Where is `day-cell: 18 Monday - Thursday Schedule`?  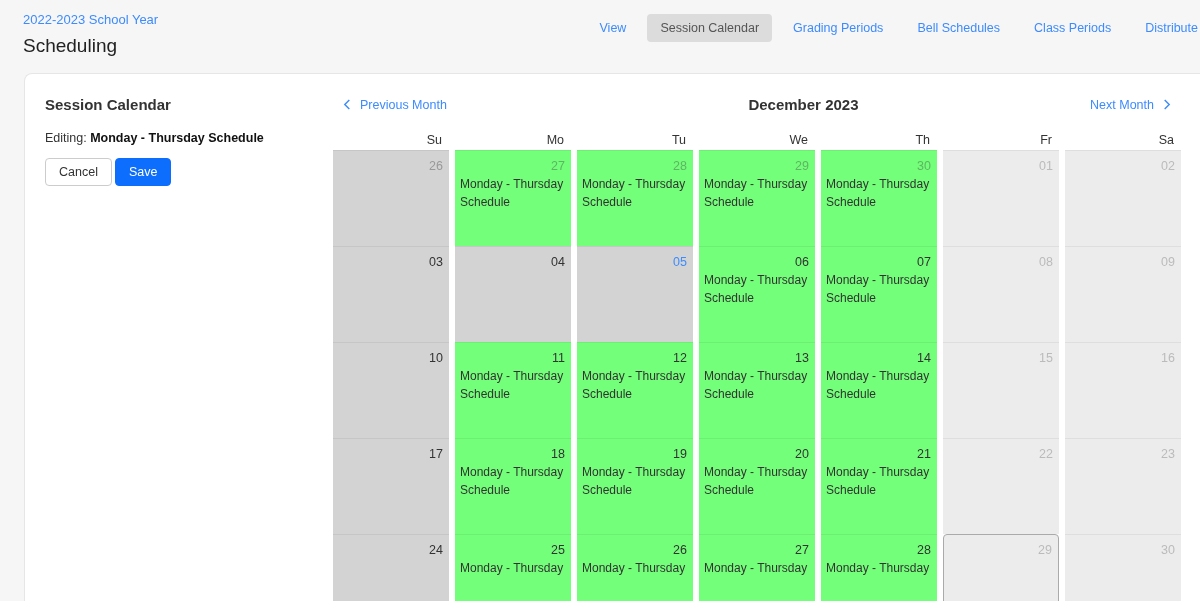 day-cell: 18 Monday - Thursday Schedule is located at coordinates (513, 486).